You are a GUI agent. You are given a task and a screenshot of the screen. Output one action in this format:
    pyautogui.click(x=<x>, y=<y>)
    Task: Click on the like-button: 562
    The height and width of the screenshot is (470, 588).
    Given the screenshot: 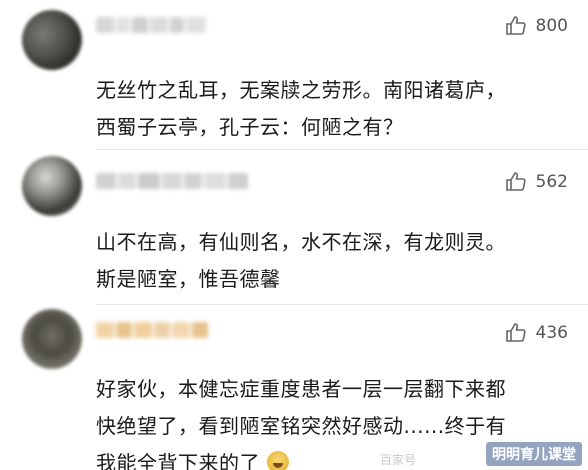 What is the action you would take?
    pyautogui.click(x=536, y=182)
    